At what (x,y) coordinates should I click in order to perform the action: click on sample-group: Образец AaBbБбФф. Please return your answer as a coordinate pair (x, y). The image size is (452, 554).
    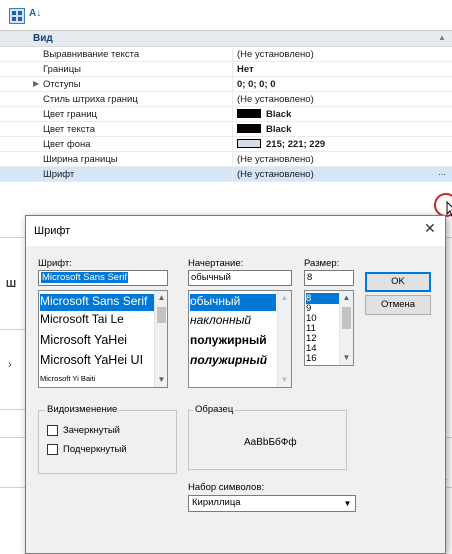
    Looking at the image, I should click on (267, 437).